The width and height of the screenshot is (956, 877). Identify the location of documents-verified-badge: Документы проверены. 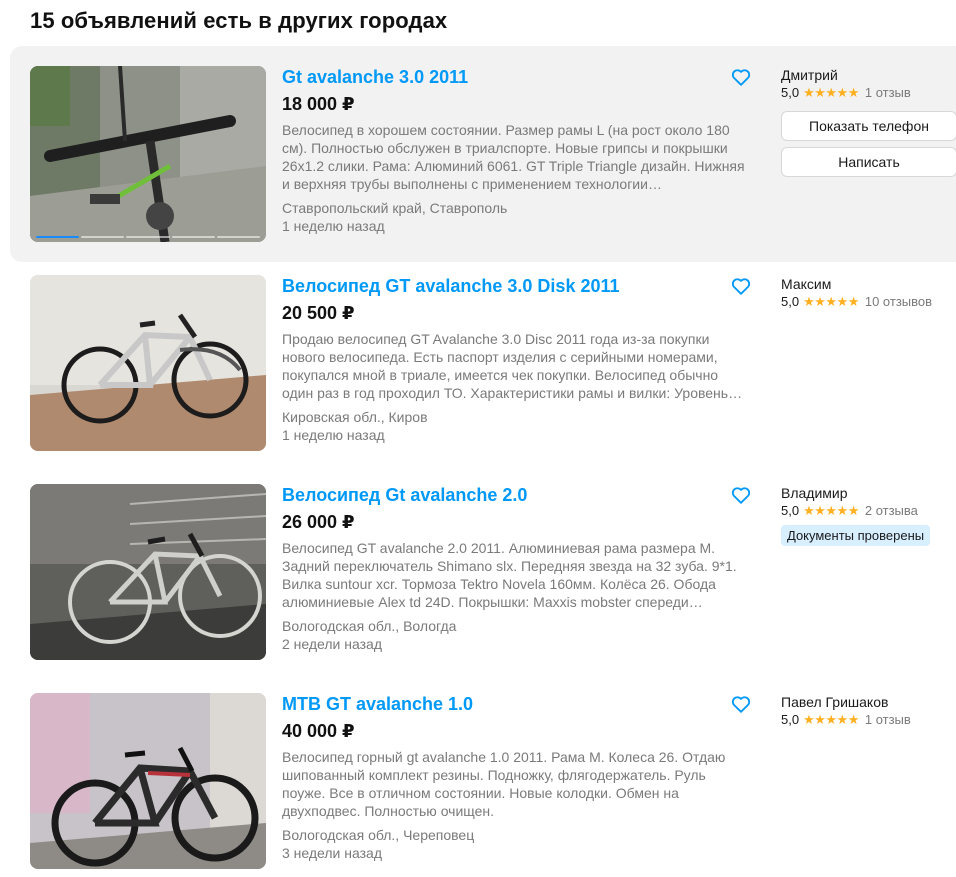
(856, 535).